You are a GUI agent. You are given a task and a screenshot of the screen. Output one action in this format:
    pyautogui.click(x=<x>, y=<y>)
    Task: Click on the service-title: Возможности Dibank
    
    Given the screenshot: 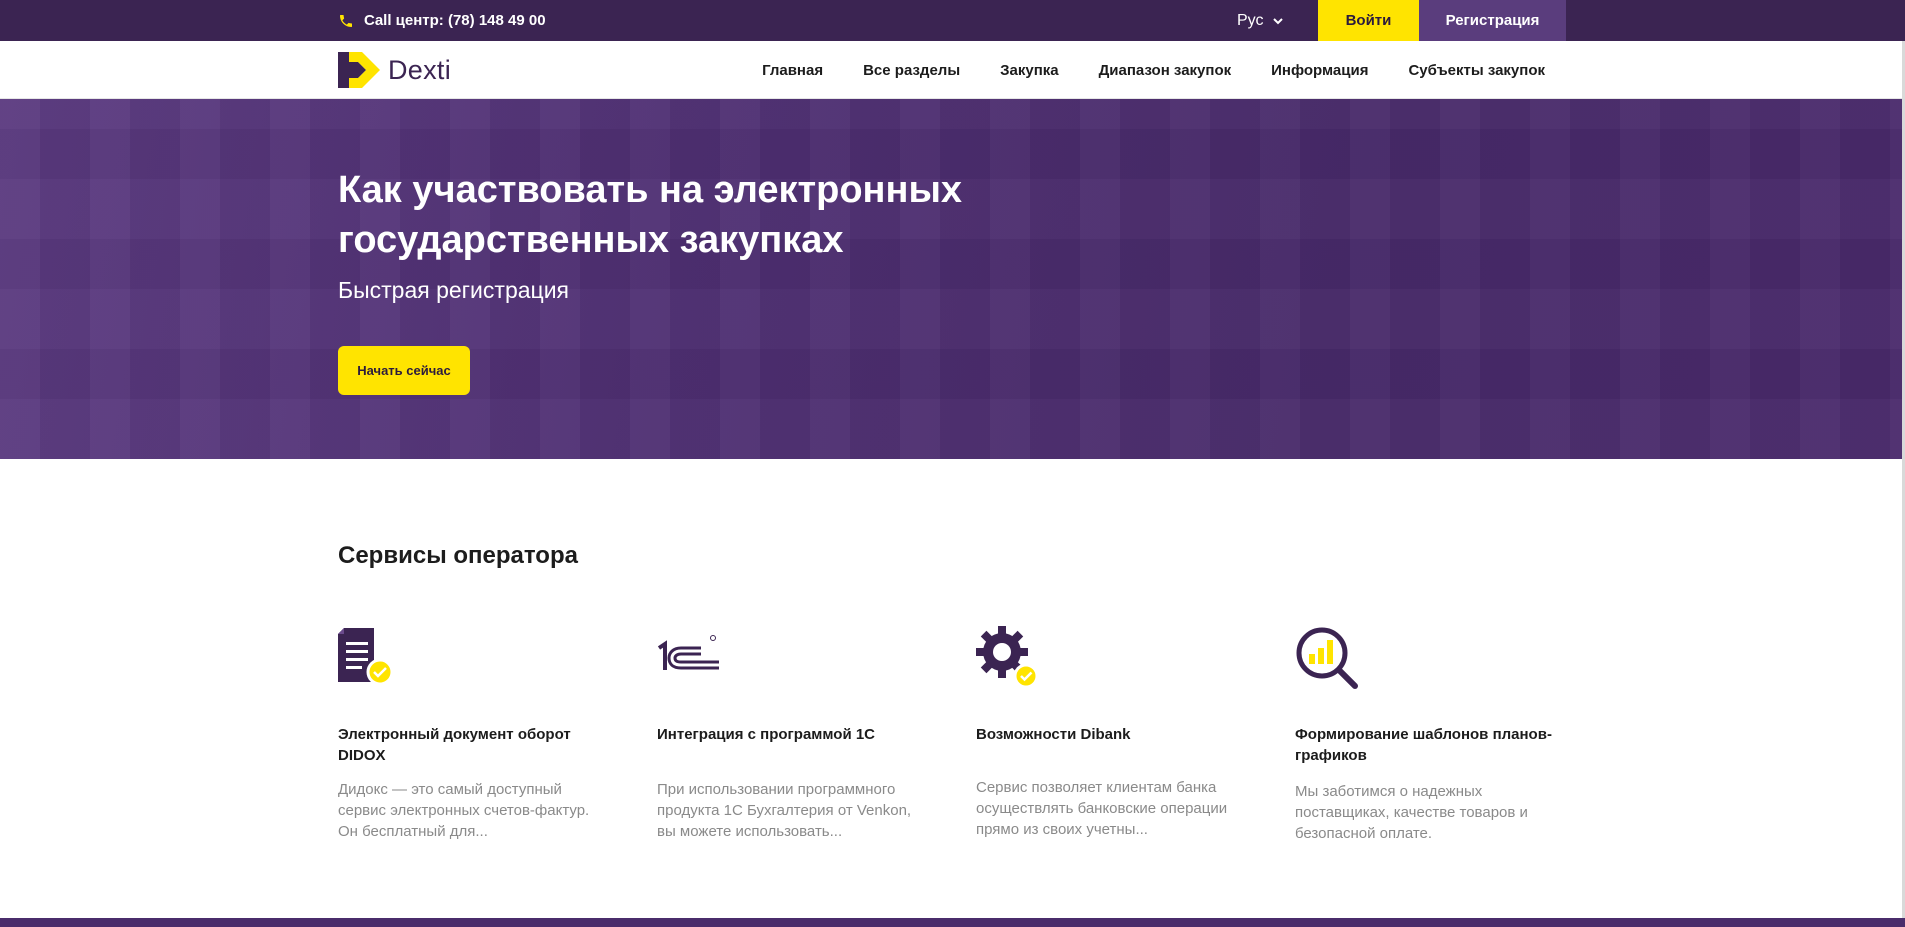 What is the action you would take?
    pyautogui.click(x=1053, y=734)
    